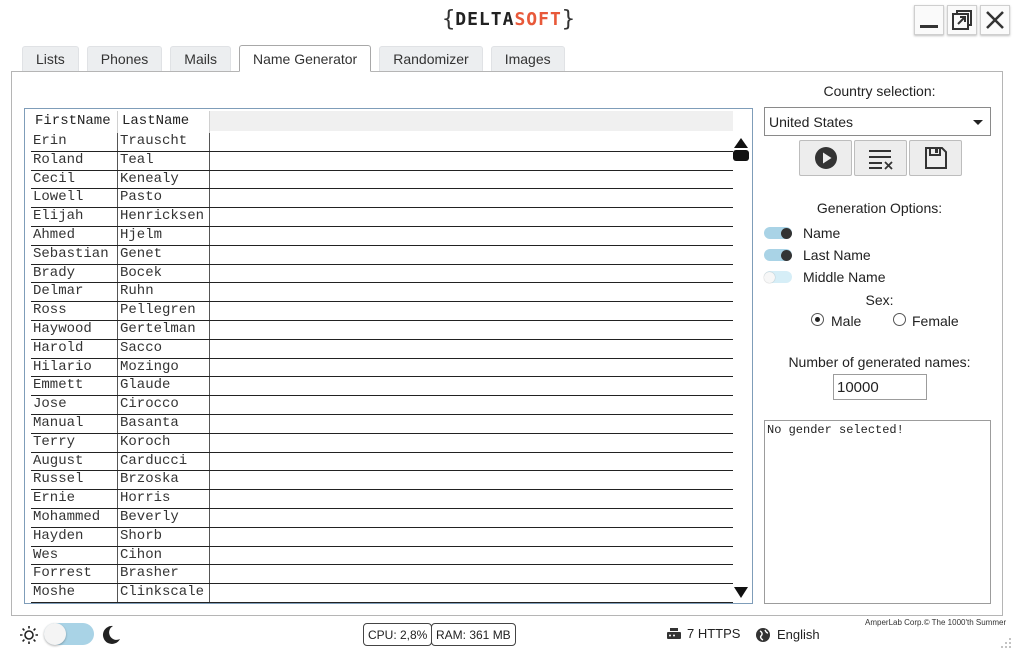 This screenshot has width=1014, height=651. What do you see at coordinates (74, 254) in the screenshot?
I see `cell-firstname: Sebastian` at bounding box center [74, 254].